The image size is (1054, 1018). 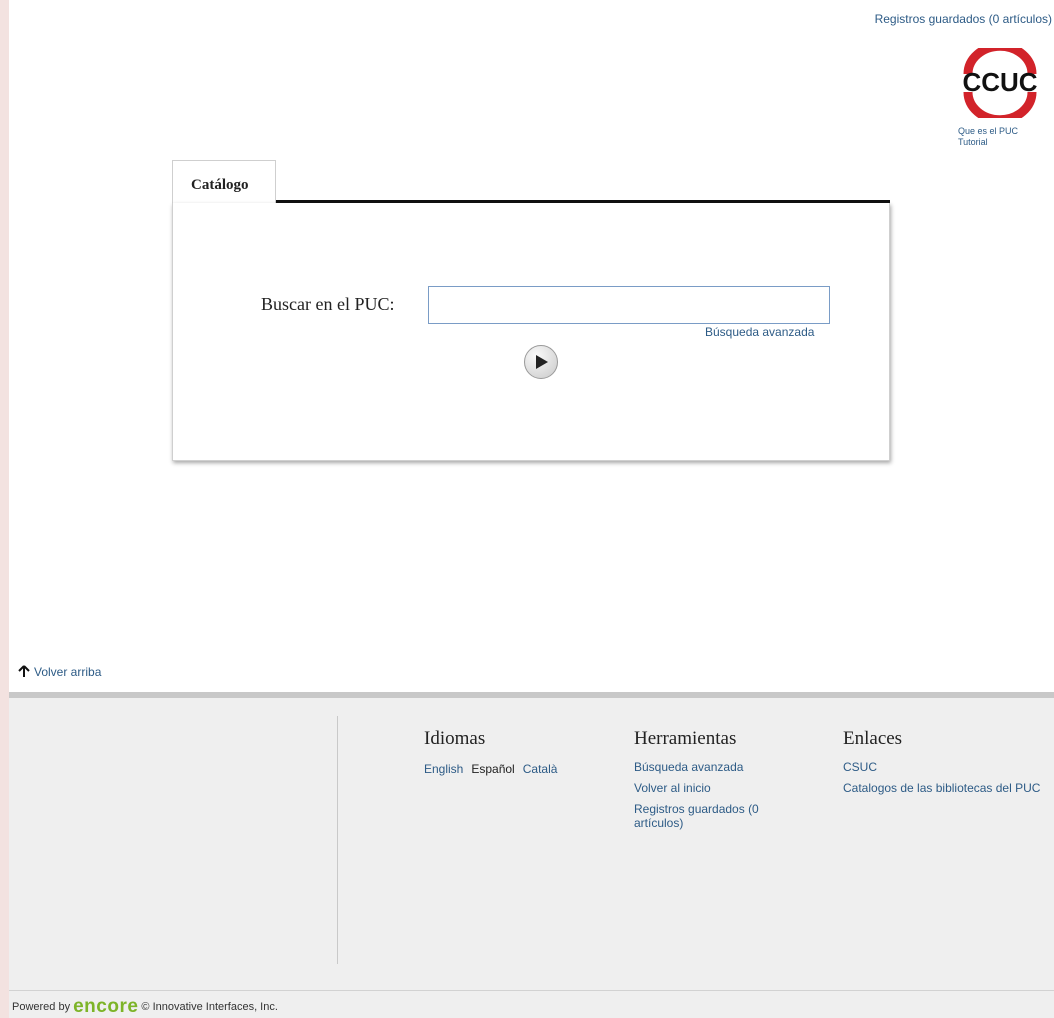 I want to click on back-to-top-label: Volver arriba, so click(x=68, y=672).